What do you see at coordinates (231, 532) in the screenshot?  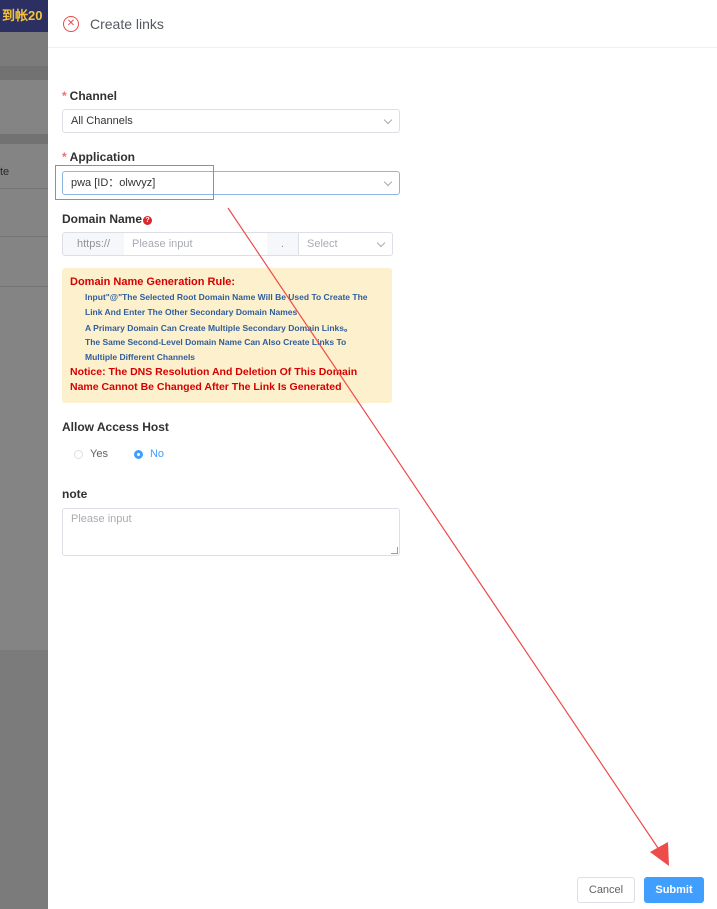 I see `note-textarea: Please input` at bounding box center [231, 532].